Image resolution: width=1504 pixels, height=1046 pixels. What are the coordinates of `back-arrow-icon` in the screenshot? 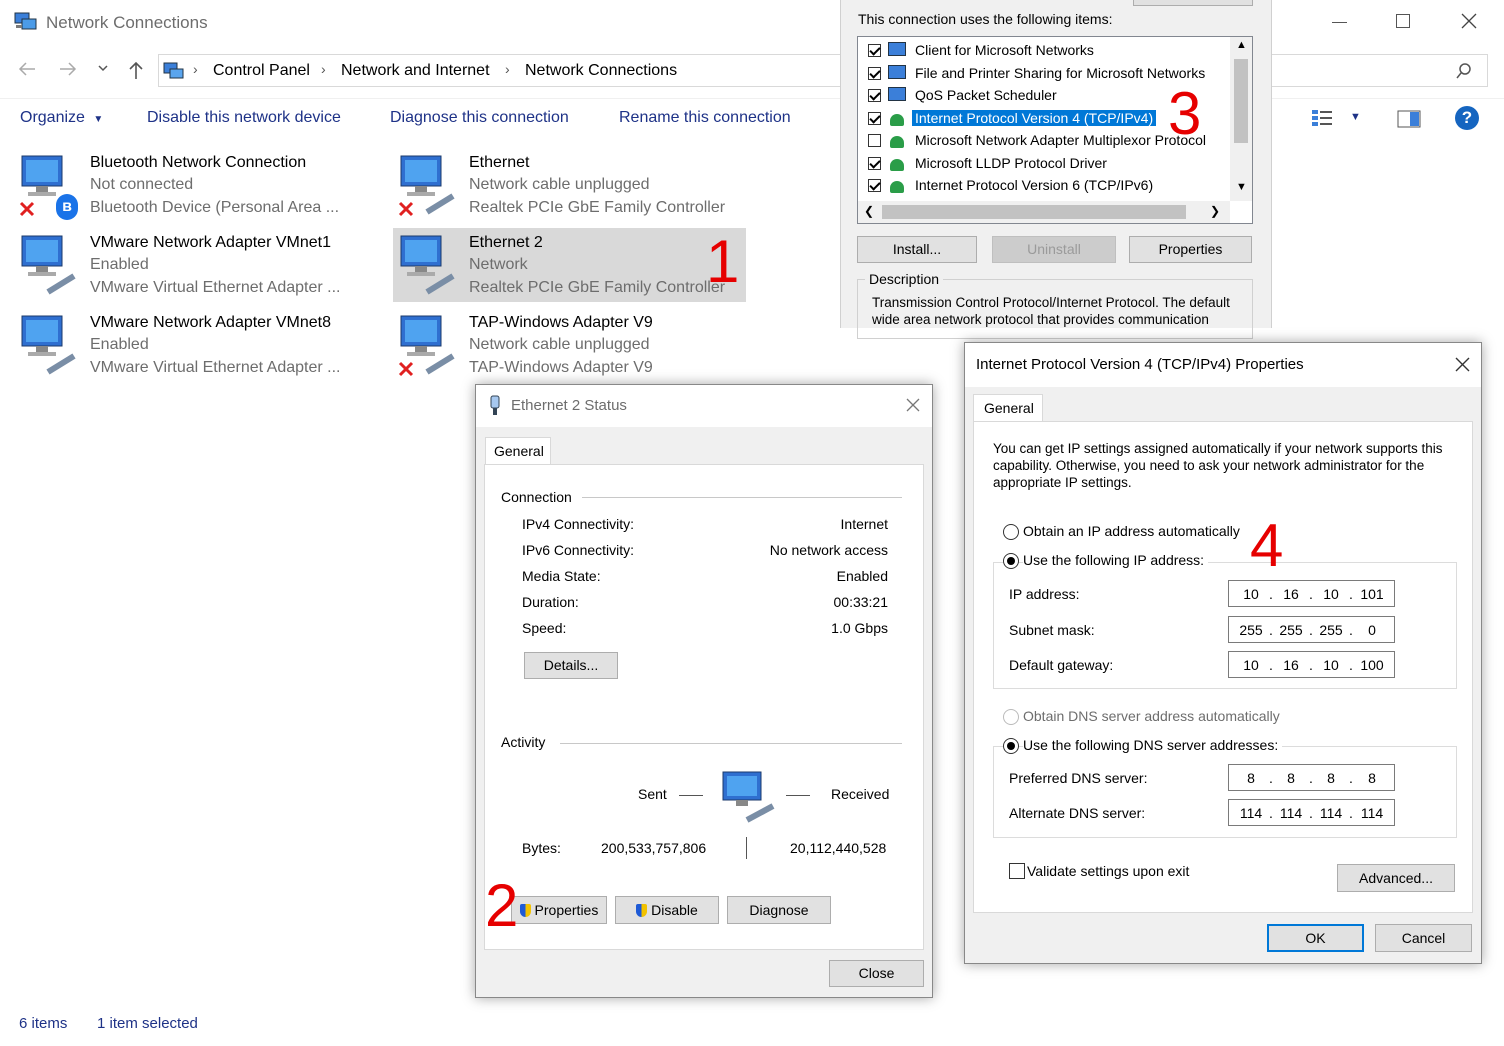 It's located at (27, 69).